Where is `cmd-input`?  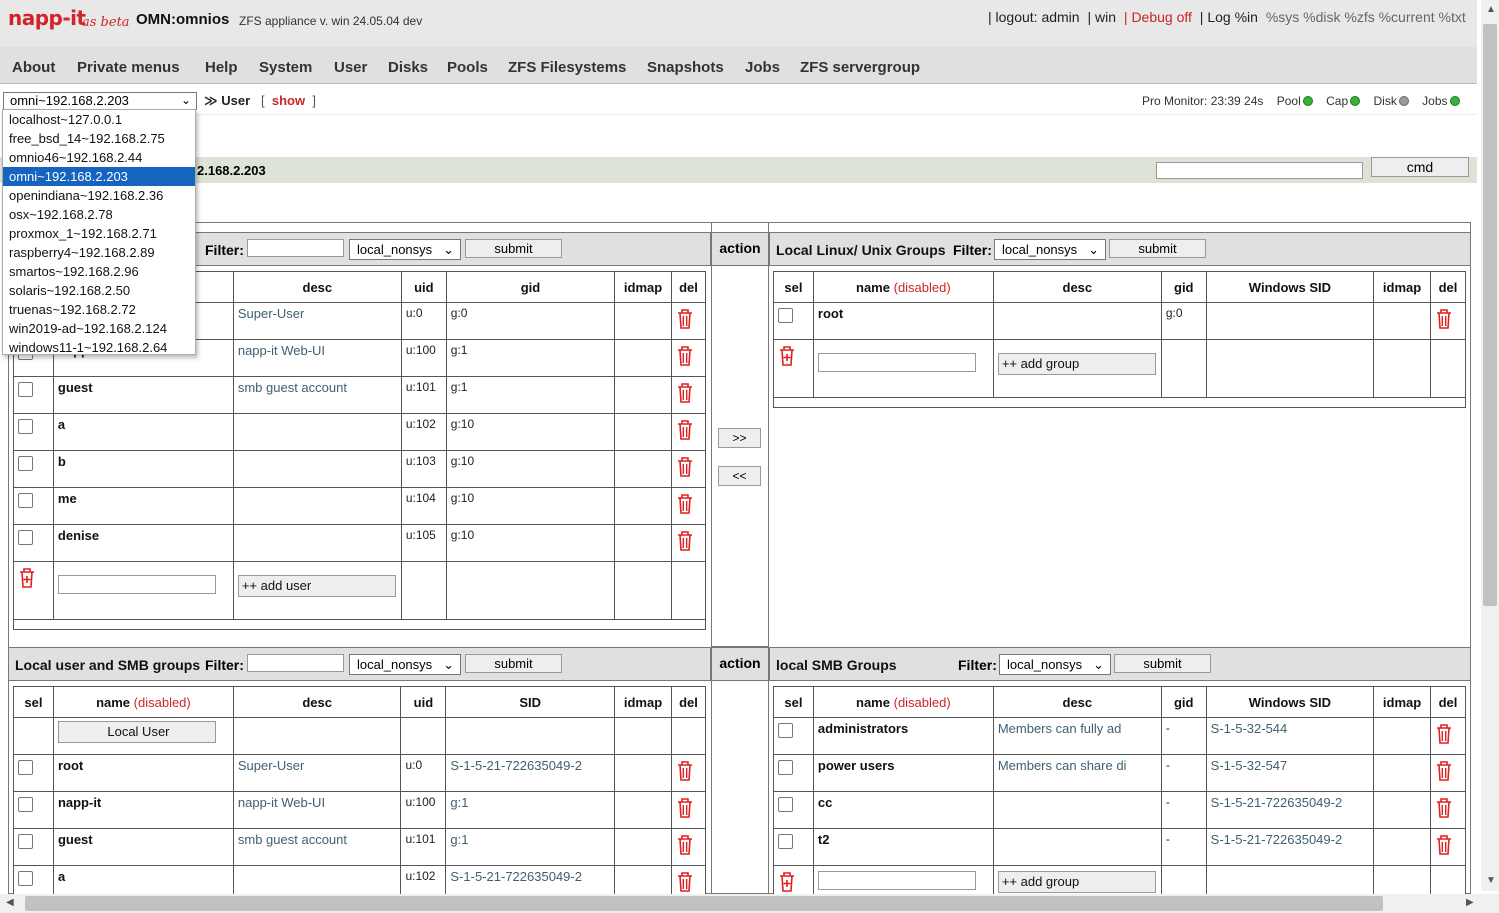
cmd-input is located at coordinates (1259, 170).